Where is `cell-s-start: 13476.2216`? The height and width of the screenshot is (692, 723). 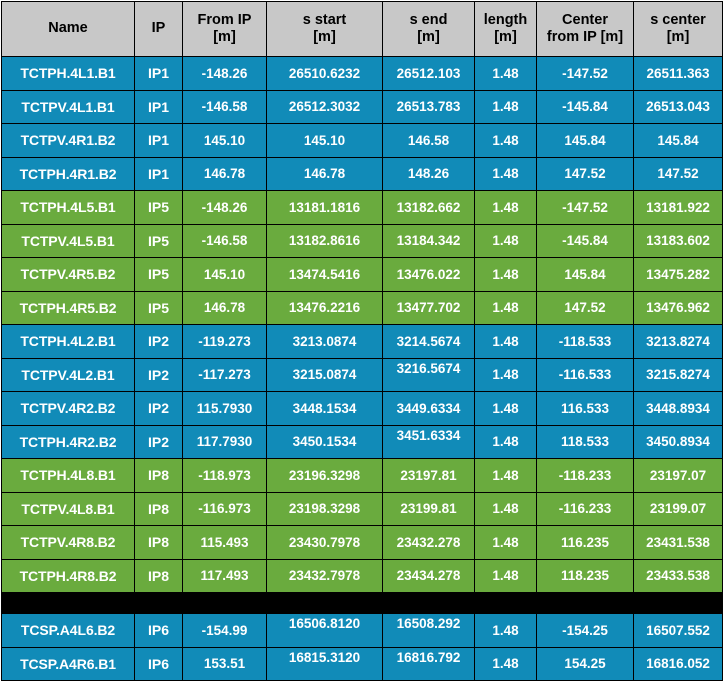 cell-s-start: 13476.2216 is located at coordinates (324, 307).